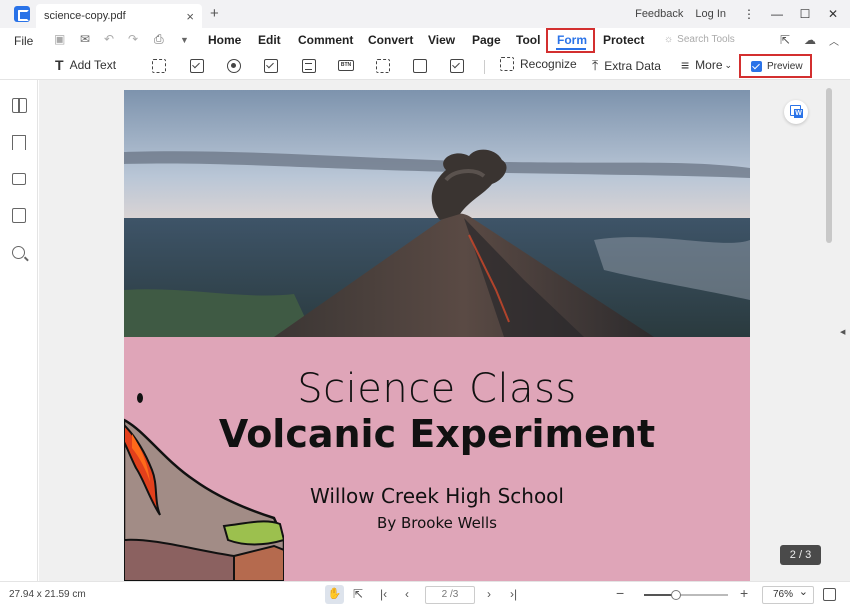 The image size is (850, 607). I want to click on menu-tool: Tool, so click(528, 40).